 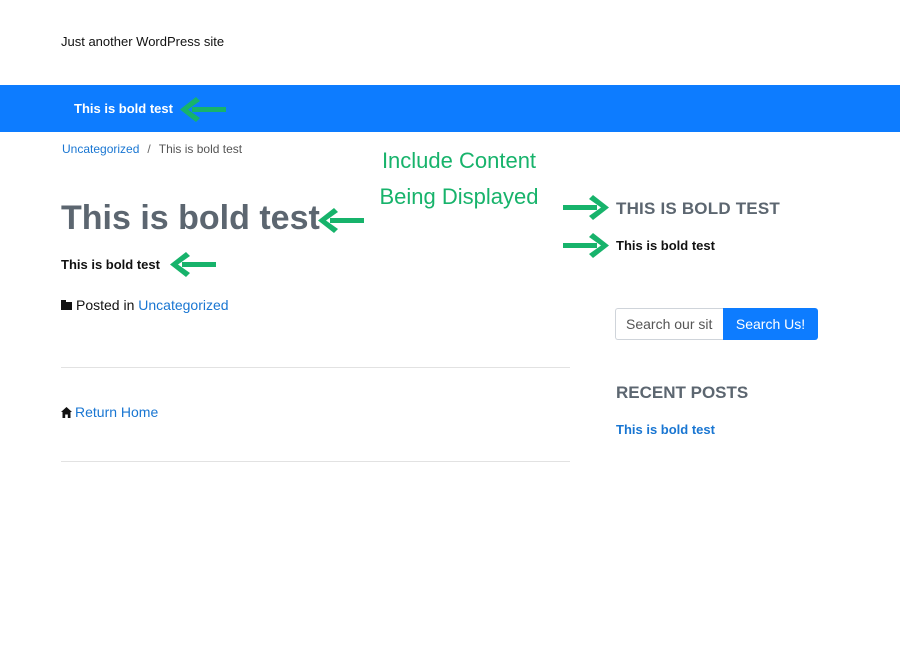 I want to click on posted-in-meta: Posted in Uncategorized, so click(x=145, y=305).